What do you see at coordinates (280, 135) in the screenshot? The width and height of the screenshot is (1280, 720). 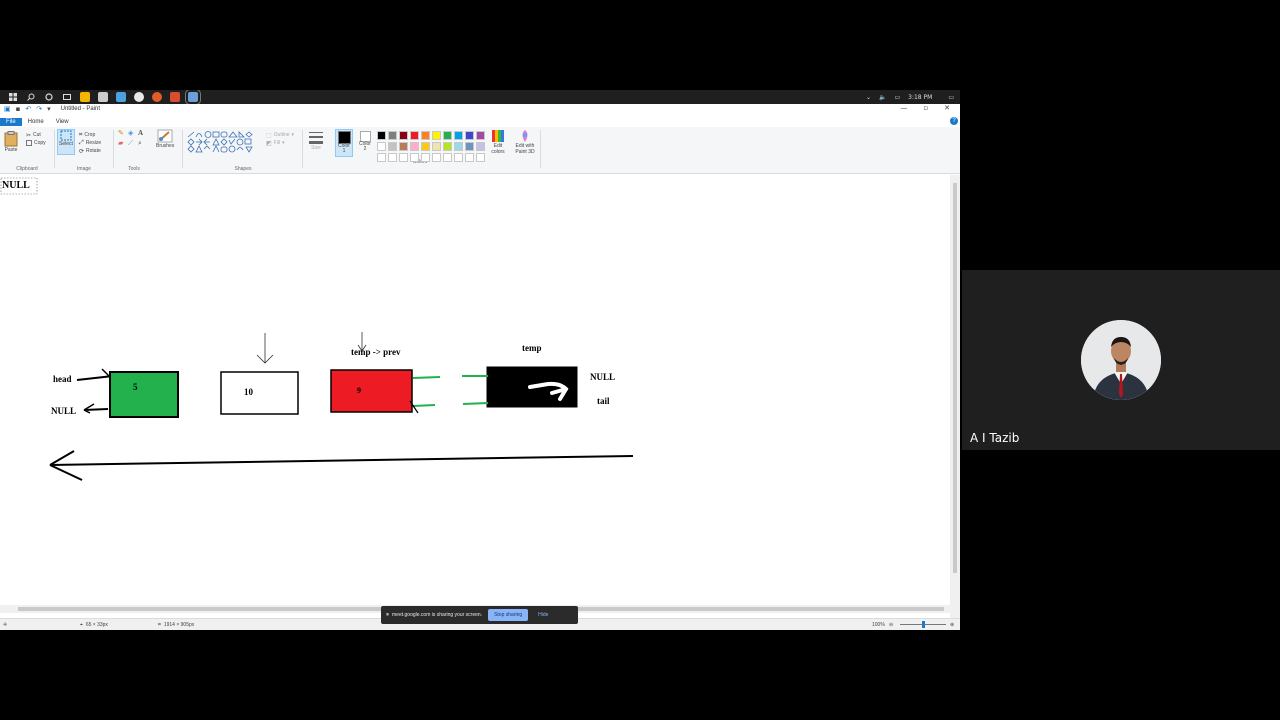 I see `outline-button: ⬚ Outline ▾` at bounding box center [280, 135].